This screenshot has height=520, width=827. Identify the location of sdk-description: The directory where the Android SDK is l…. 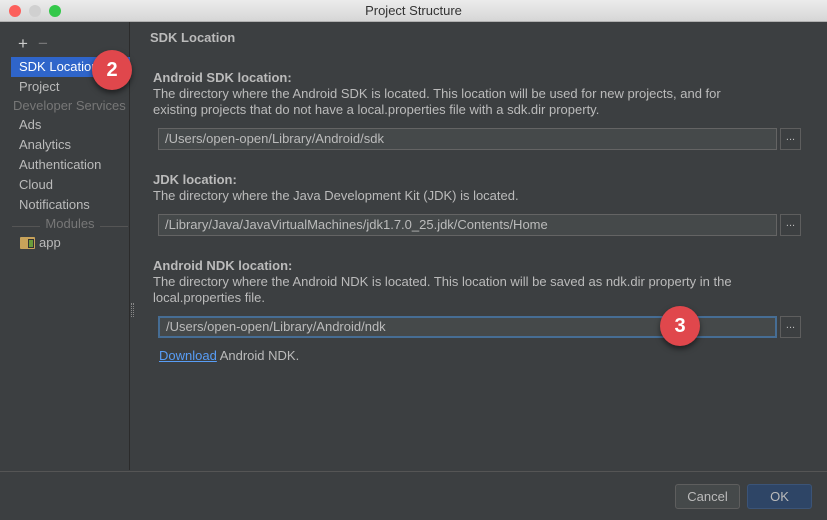
(437, 93).